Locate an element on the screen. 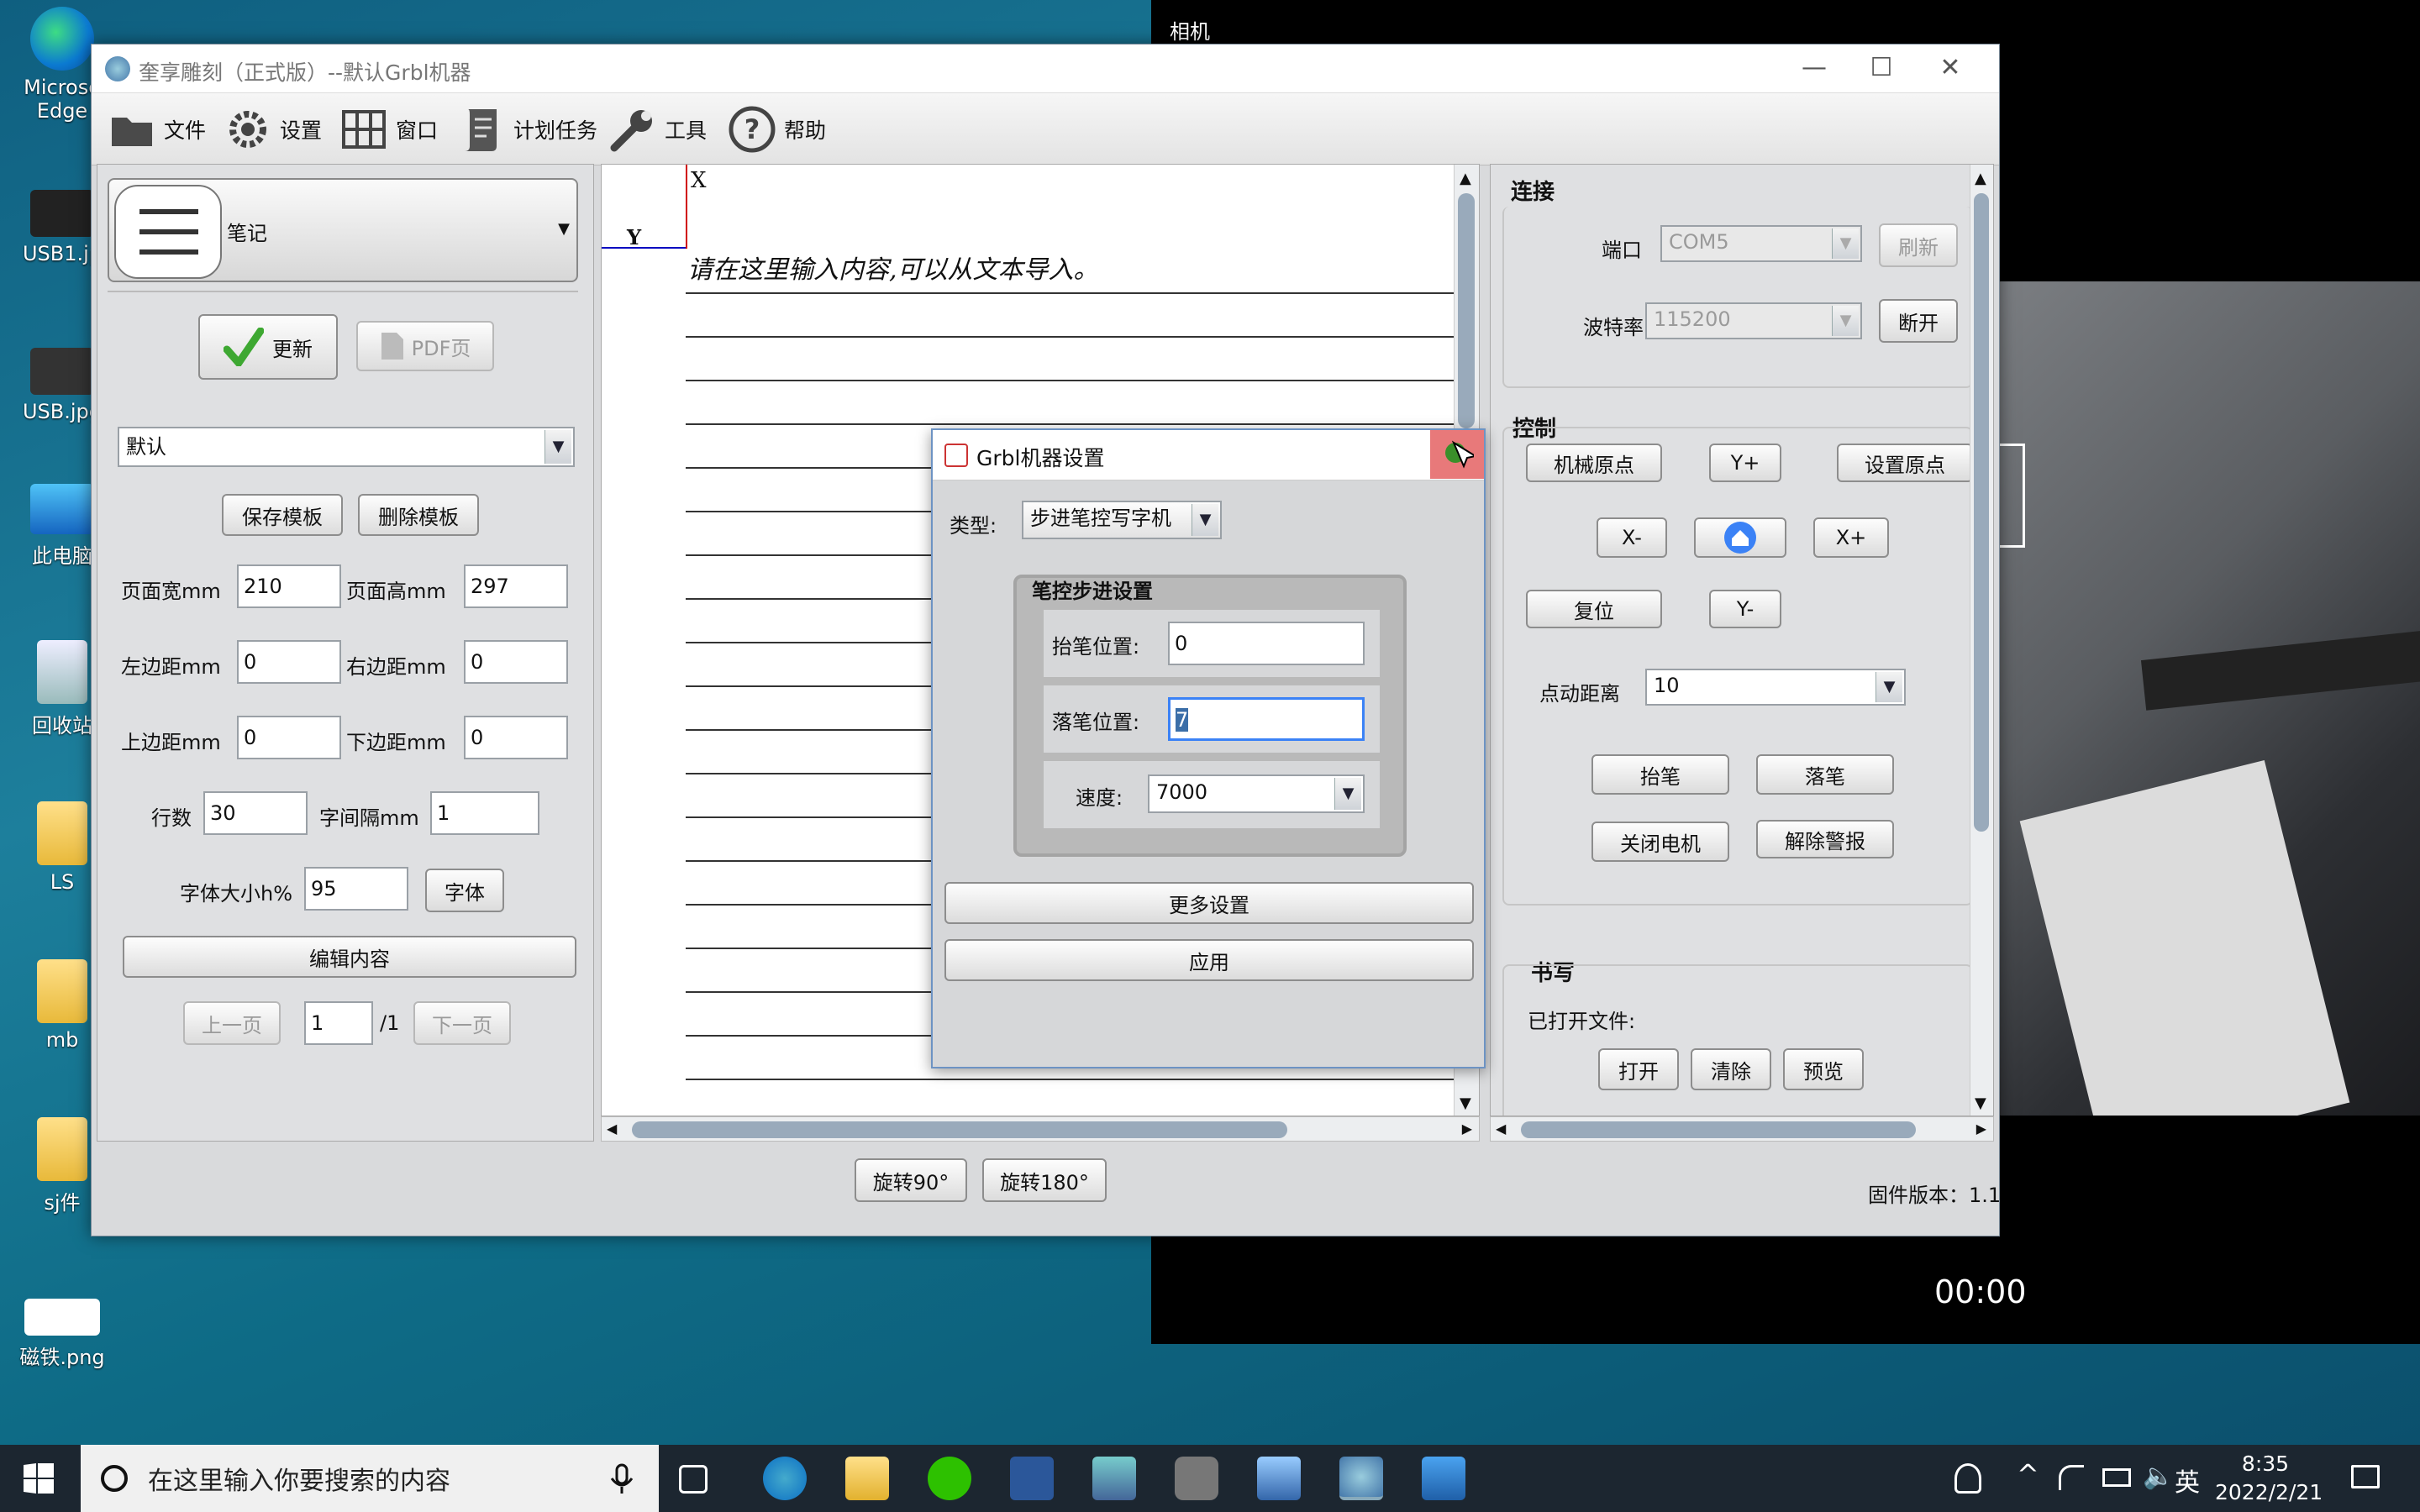 This screenshot has width=2420, height=1512. machine-home-button: 机械原点 is located at coordinates (1594, 463).